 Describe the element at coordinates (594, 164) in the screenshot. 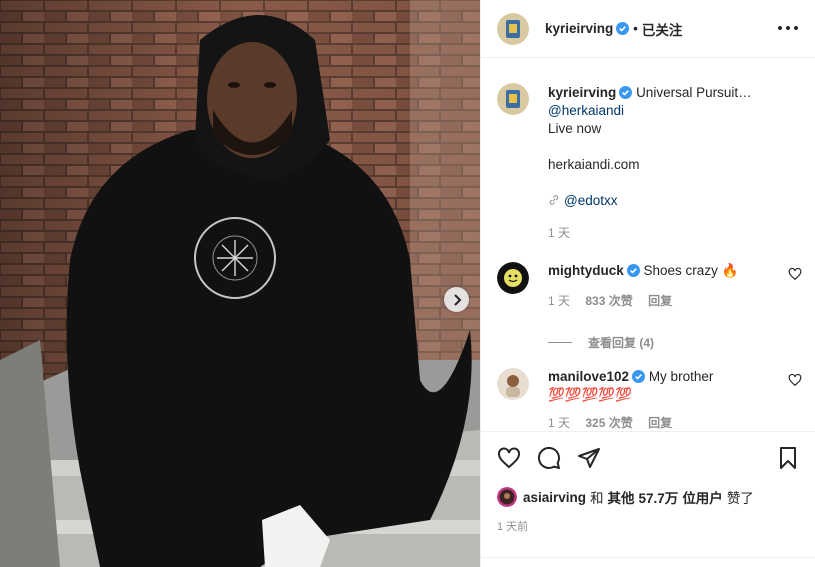

I see `caption-website: herkaiandi.com` at that location.